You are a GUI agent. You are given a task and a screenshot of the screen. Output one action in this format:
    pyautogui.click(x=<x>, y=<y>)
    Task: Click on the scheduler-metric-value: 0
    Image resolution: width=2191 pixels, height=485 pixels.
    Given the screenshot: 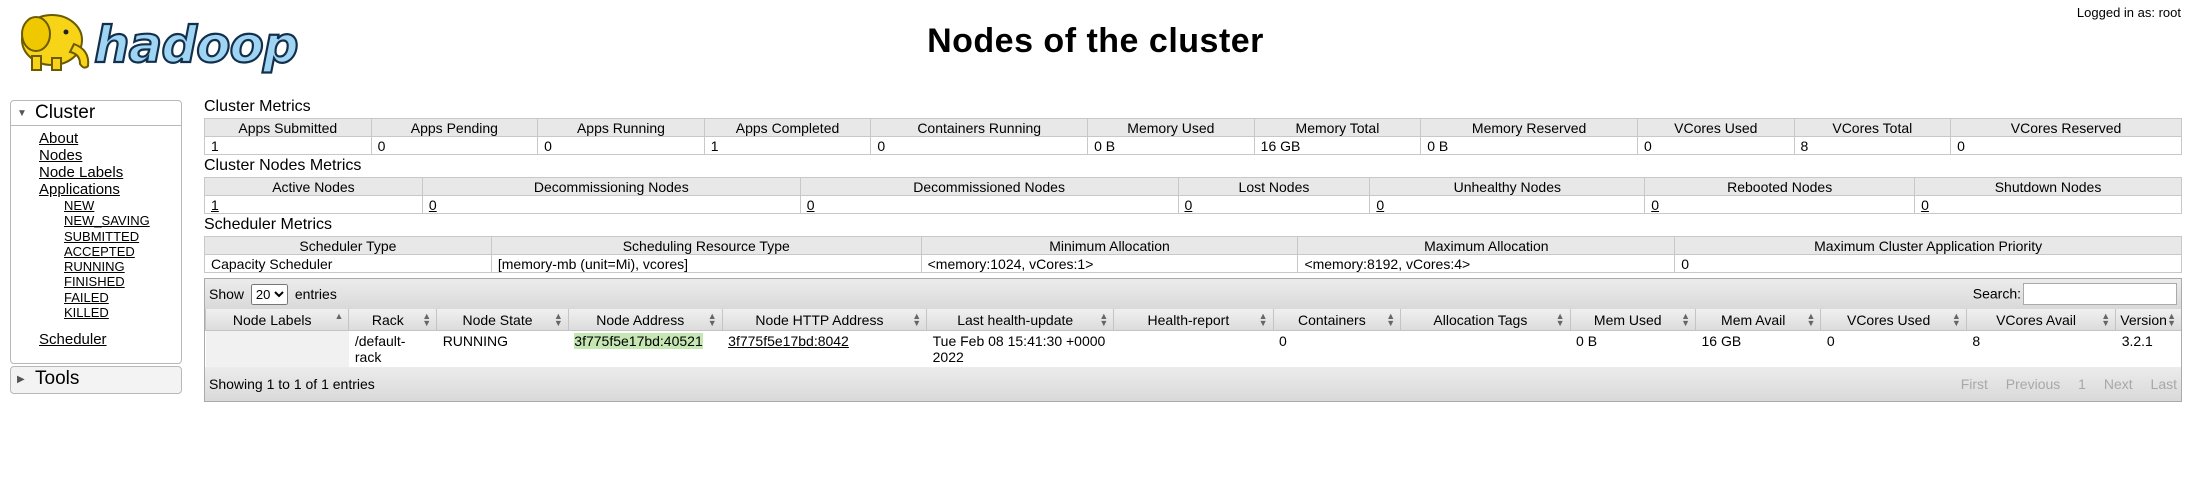 What is the action you would take?
    pyautogui.click(x=1928, y=263)
    